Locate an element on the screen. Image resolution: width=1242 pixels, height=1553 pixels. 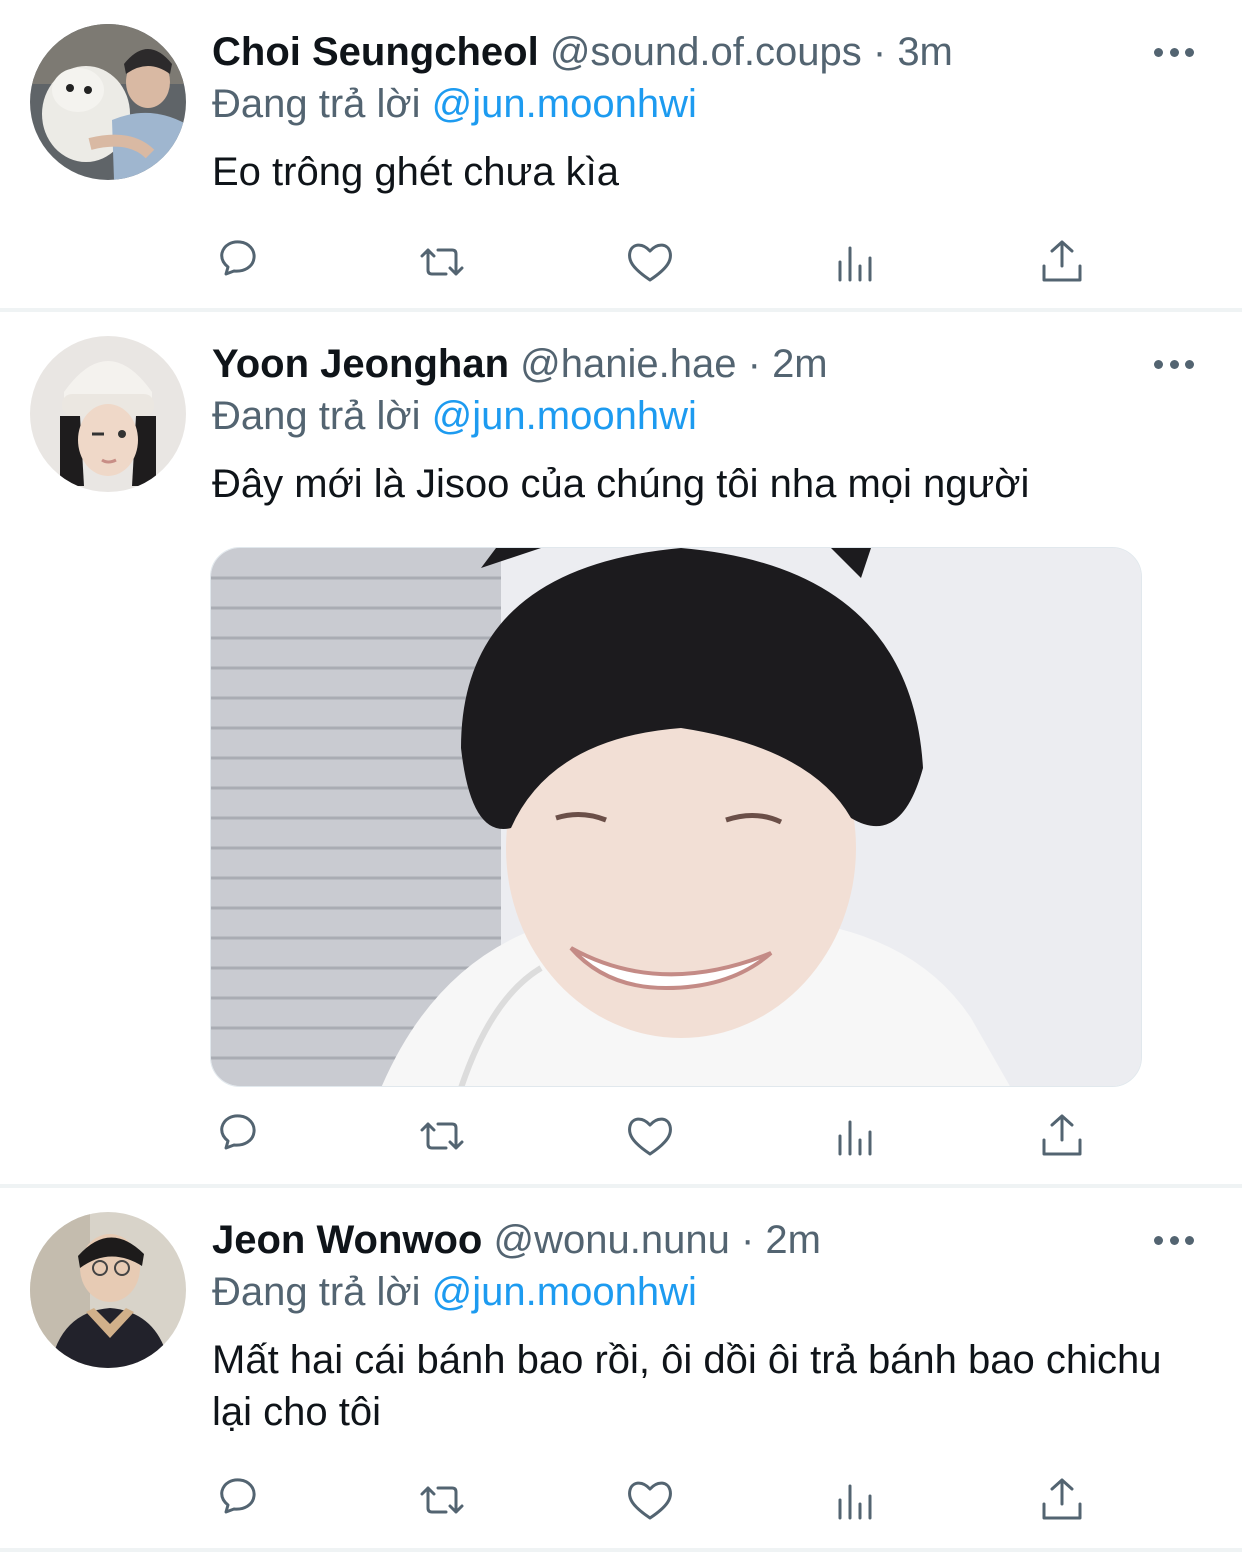
divider is located at coordinates (621, 1550).